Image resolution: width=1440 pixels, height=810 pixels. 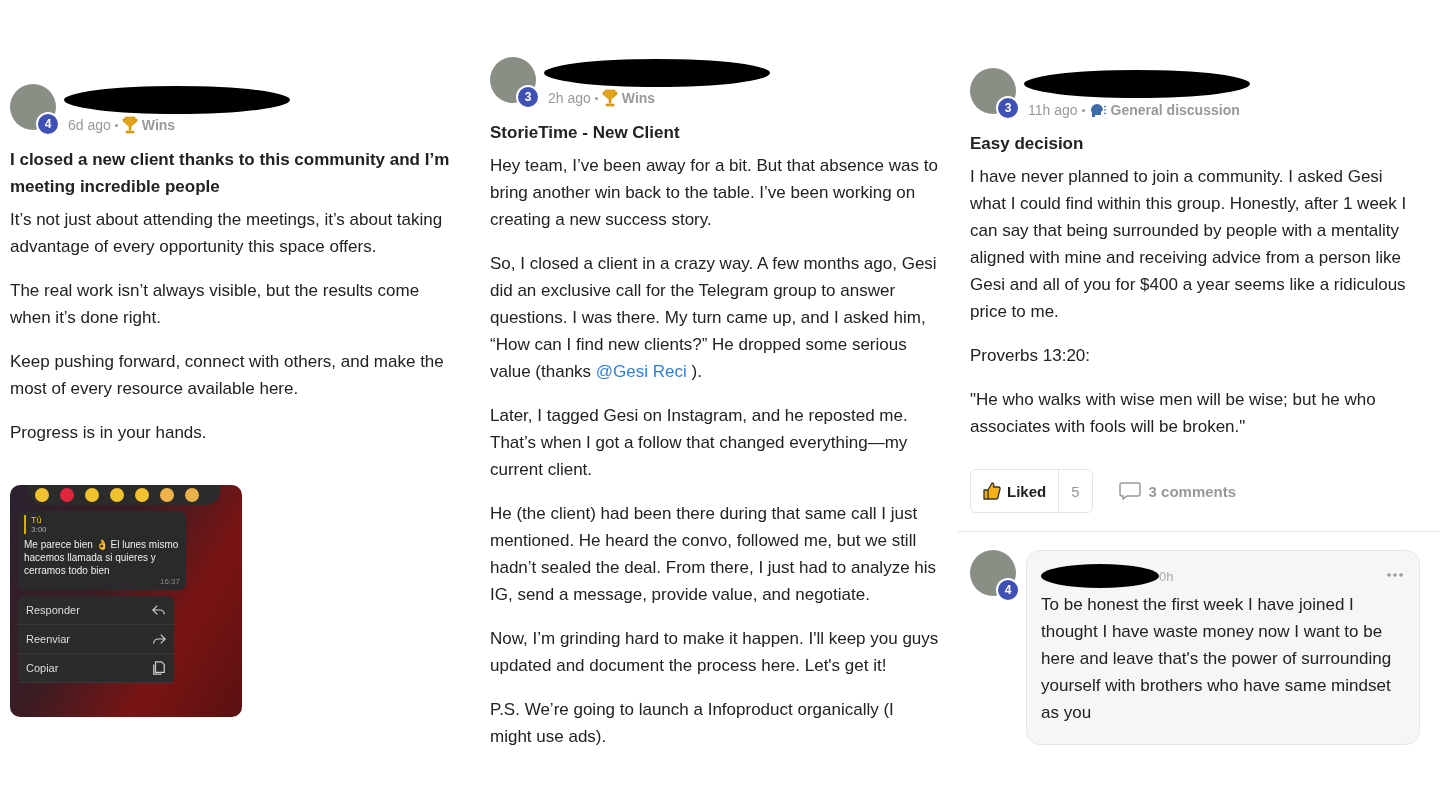 What do you see at coordinates (1030, 356) in the screenshot?
I see `post-paragraph: Proverbs 13:20:` at bounding box center [1030, 356].